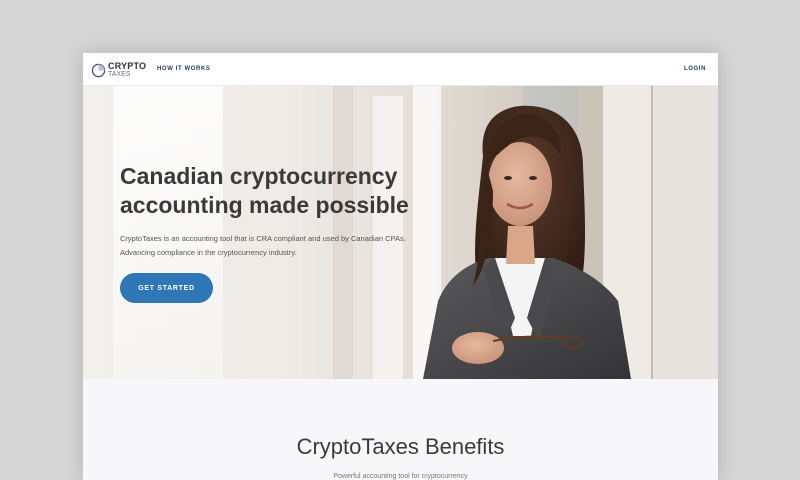 This screenshot has width=800, height=480. I want to click on logo-text-crypto: CRYPTO, so click(127, 66).